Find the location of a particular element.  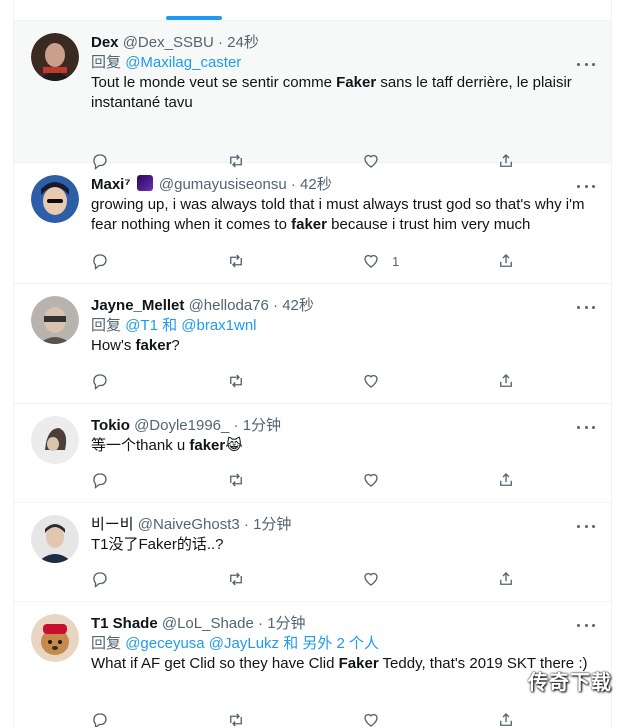

like-button: 1 is located at coordinates (380, 261).